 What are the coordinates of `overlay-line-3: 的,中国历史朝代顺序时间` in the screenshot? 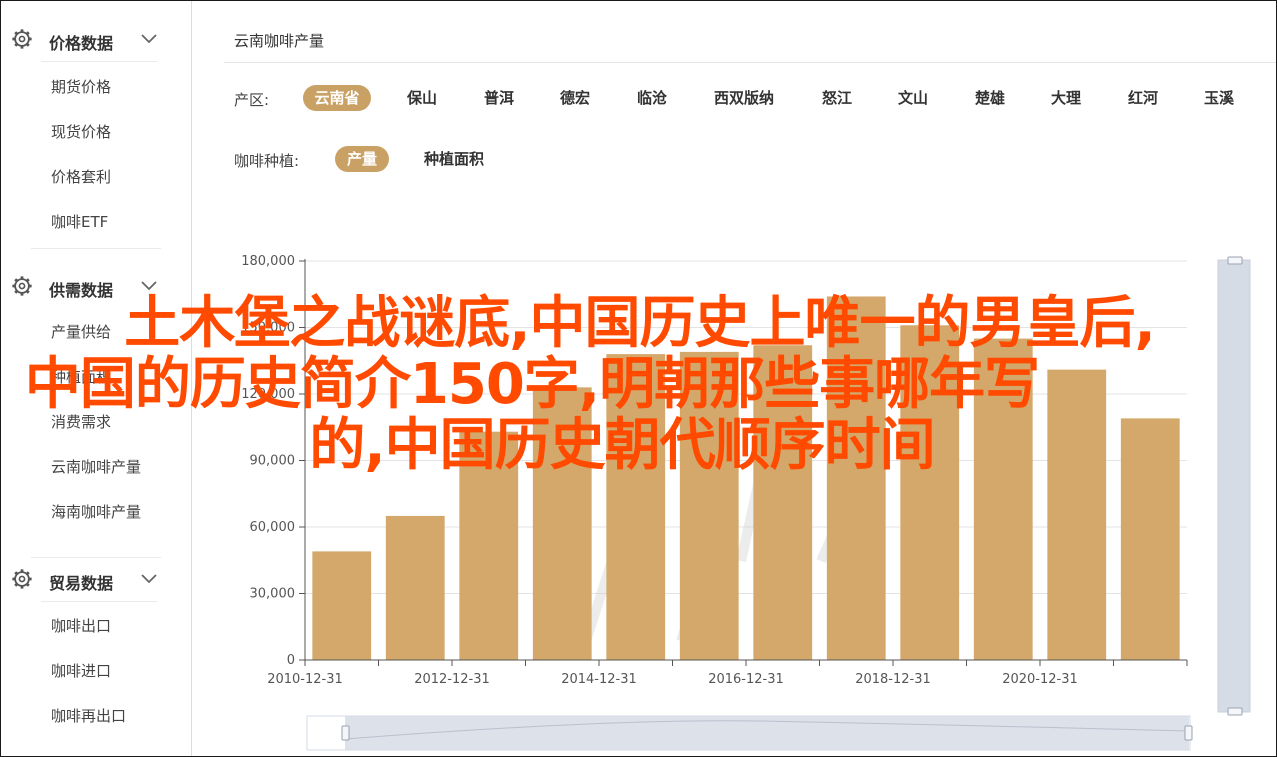 It's located at (622, 445).